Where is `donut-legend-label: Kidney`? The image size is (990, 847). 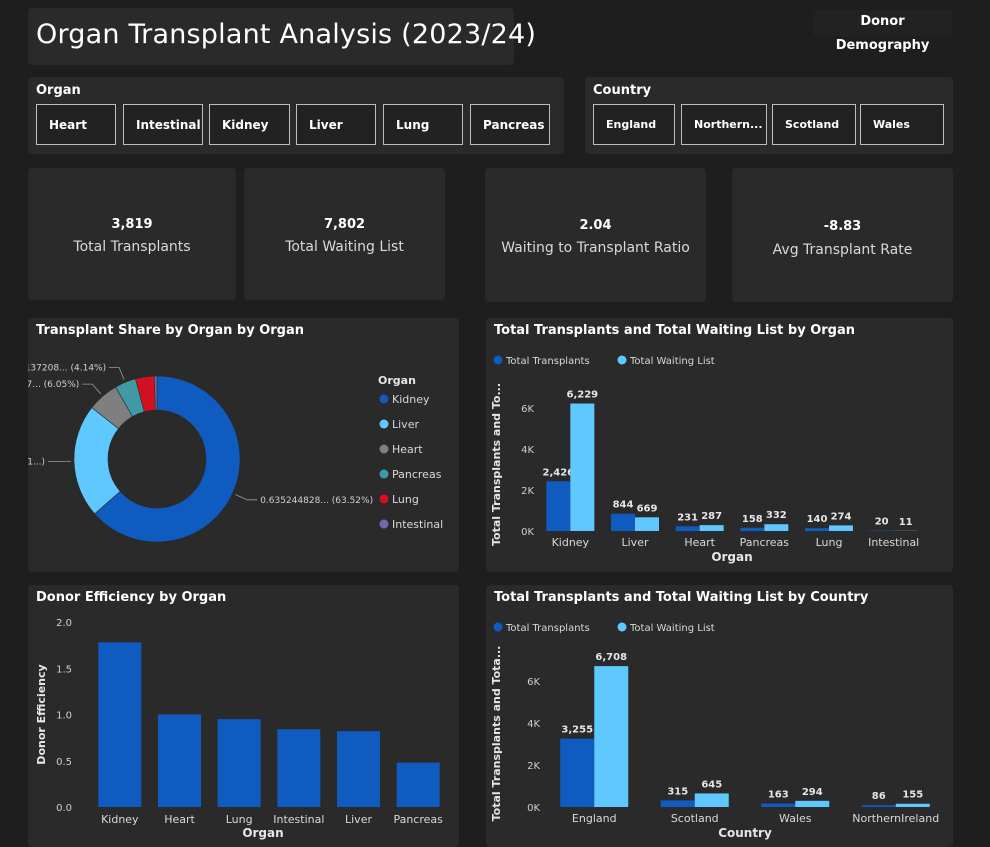
donut-legend-label: Kidney is located at coordinates (411, 399).